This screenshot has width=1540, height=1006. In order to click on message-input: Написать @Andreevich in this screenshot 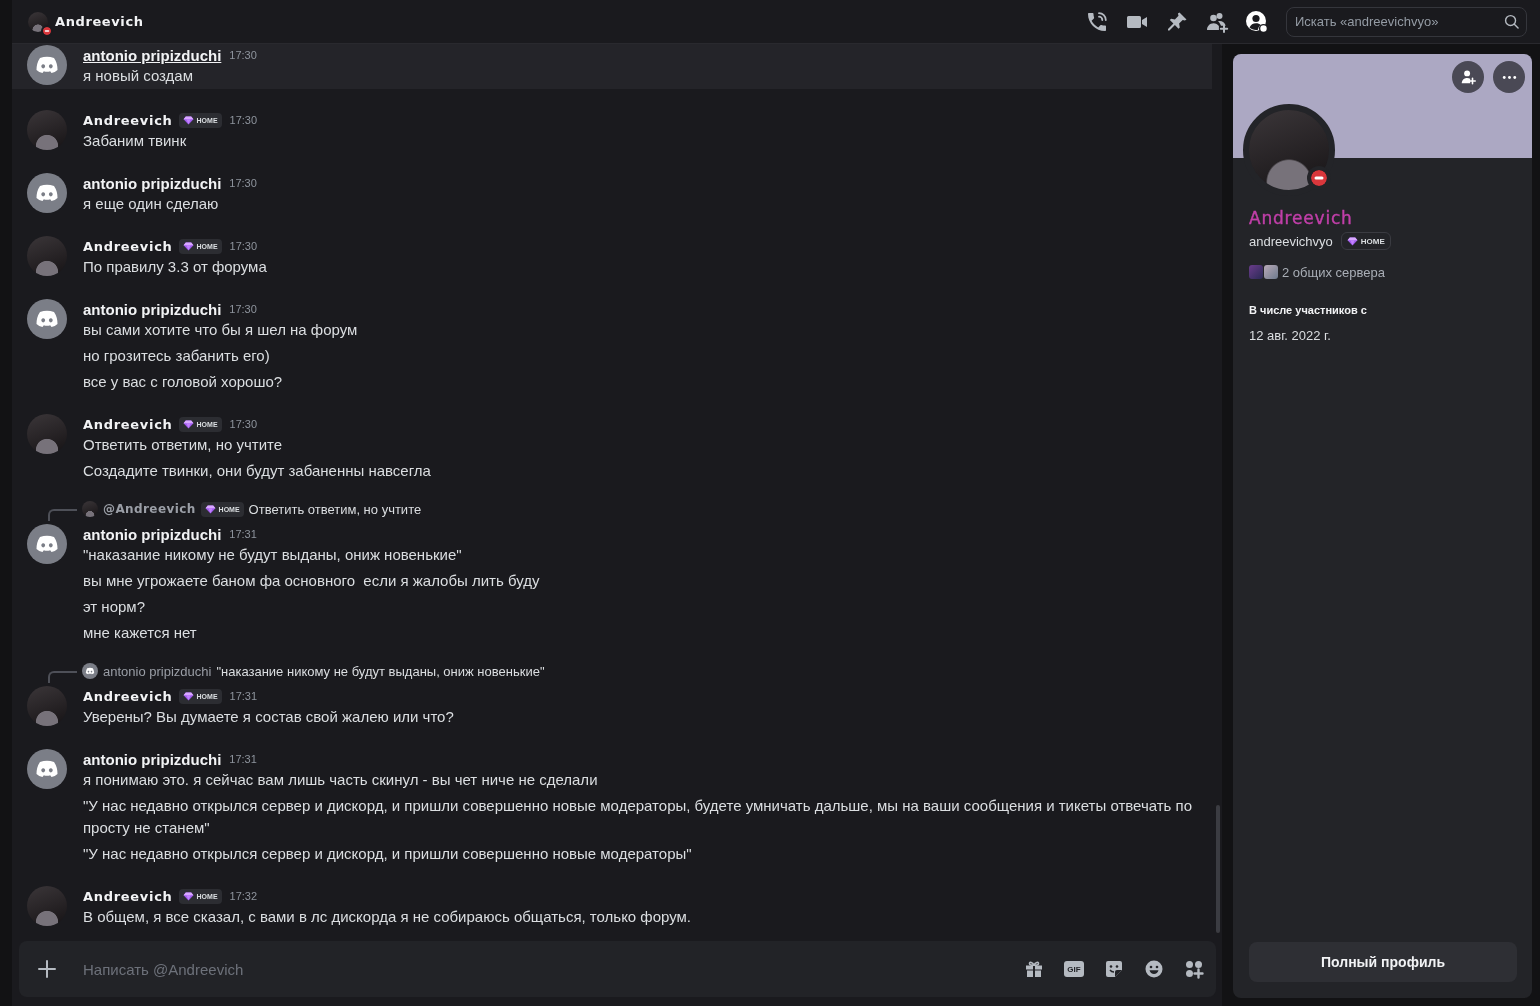, I will do `click(553, 969)`.